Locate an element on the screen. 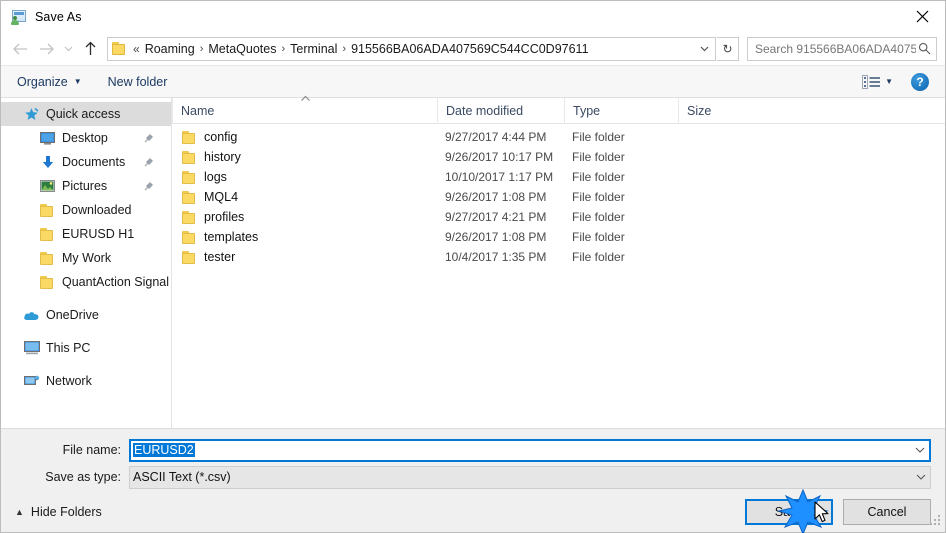 The image size is (946, 533). refresh-icon: ↻ is located at coordinates (727, 48).